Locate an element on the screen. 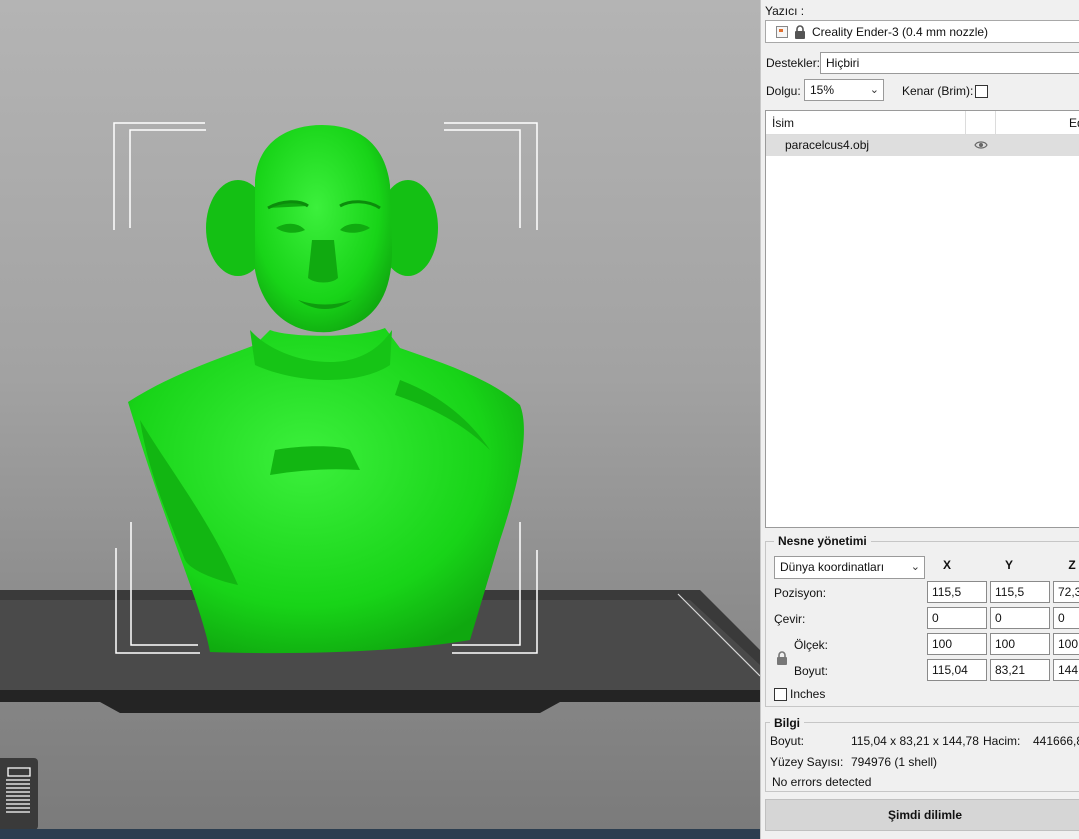  scale-x-input: 100 is located at coordinates (957, 644).